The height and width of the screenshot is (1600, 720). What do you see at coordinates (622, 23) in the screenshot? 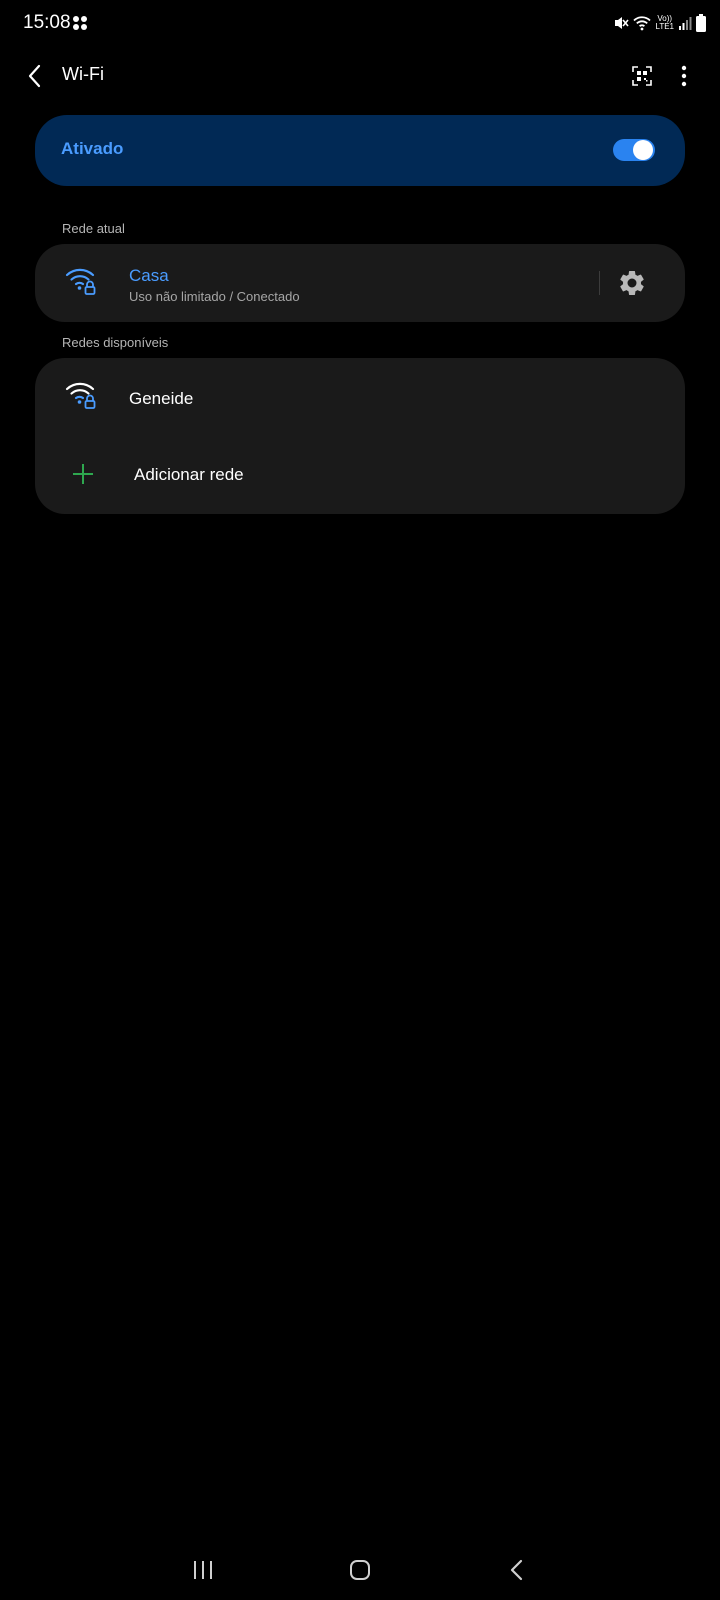
I see `mute-icon` at bounding box center [622, 23].